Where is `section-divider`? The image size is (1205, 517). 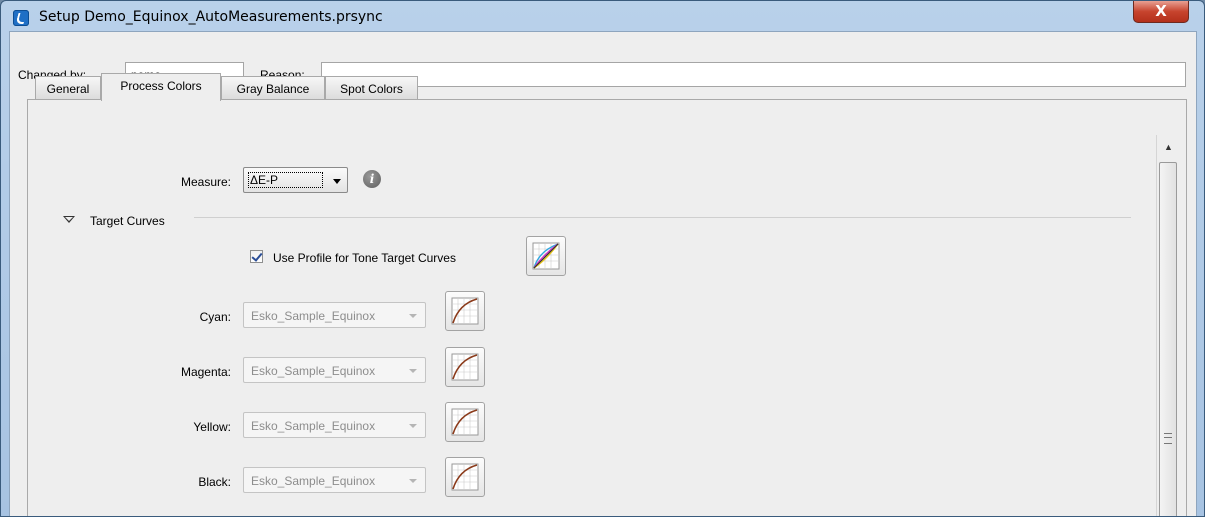
section-divider is located at coordinates (662, 217).